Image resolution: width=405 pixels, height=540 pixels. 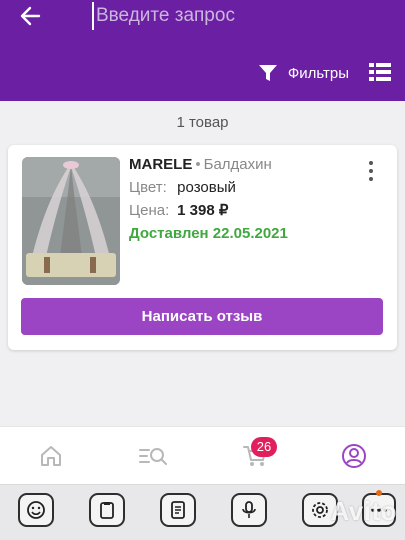 I want to click on back-button, so click(x=31, y=16).